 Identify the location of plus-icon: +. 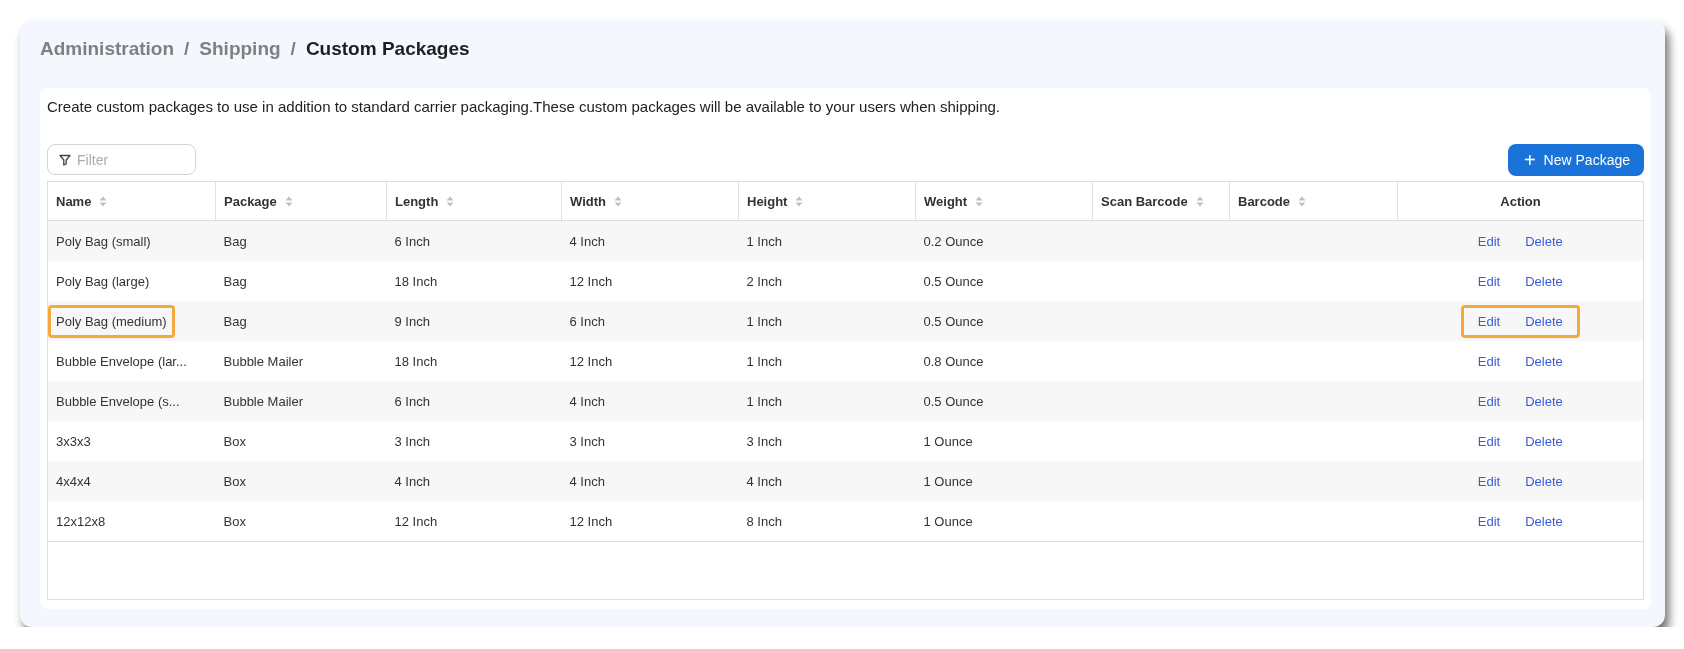
(1529, 159).